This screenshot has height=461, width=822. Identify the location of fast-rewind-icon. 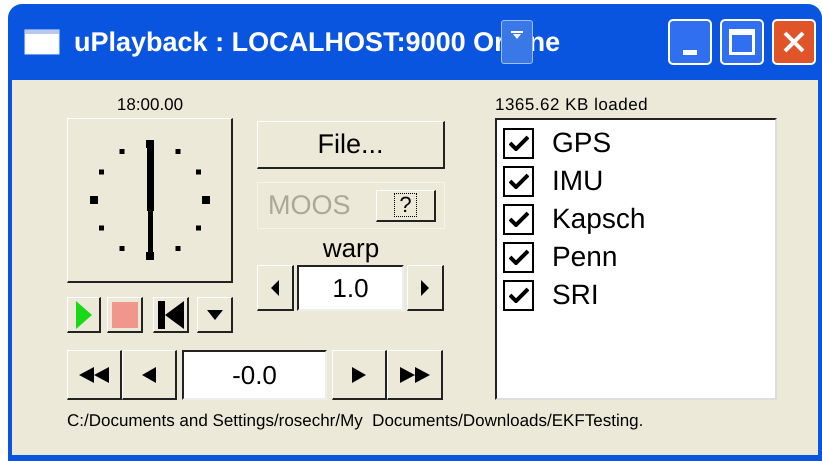
(94, 374).